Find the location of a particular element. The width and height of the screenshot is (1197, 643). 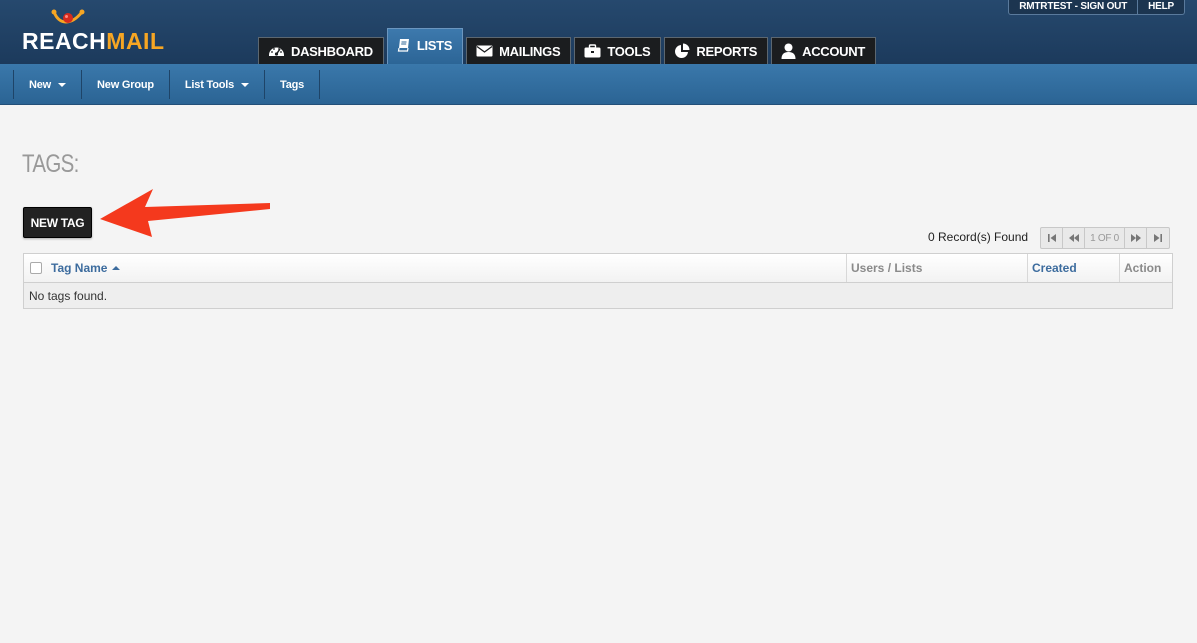

tab-tools: TOOLS is located at coordinates (618, 50).